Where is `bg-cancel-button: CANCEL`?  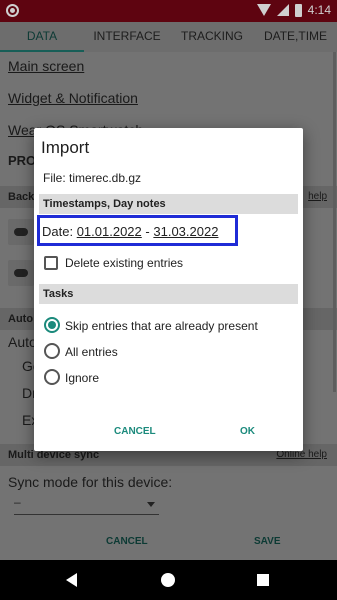 bg-cancel-button: CANCEL is located at coordinates (127, 541).